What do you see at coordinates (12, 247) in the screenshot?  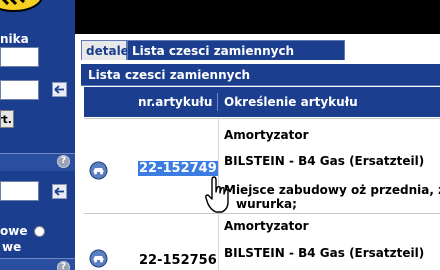 I see `radio-label-2: we` at bounding box center [12, 247].